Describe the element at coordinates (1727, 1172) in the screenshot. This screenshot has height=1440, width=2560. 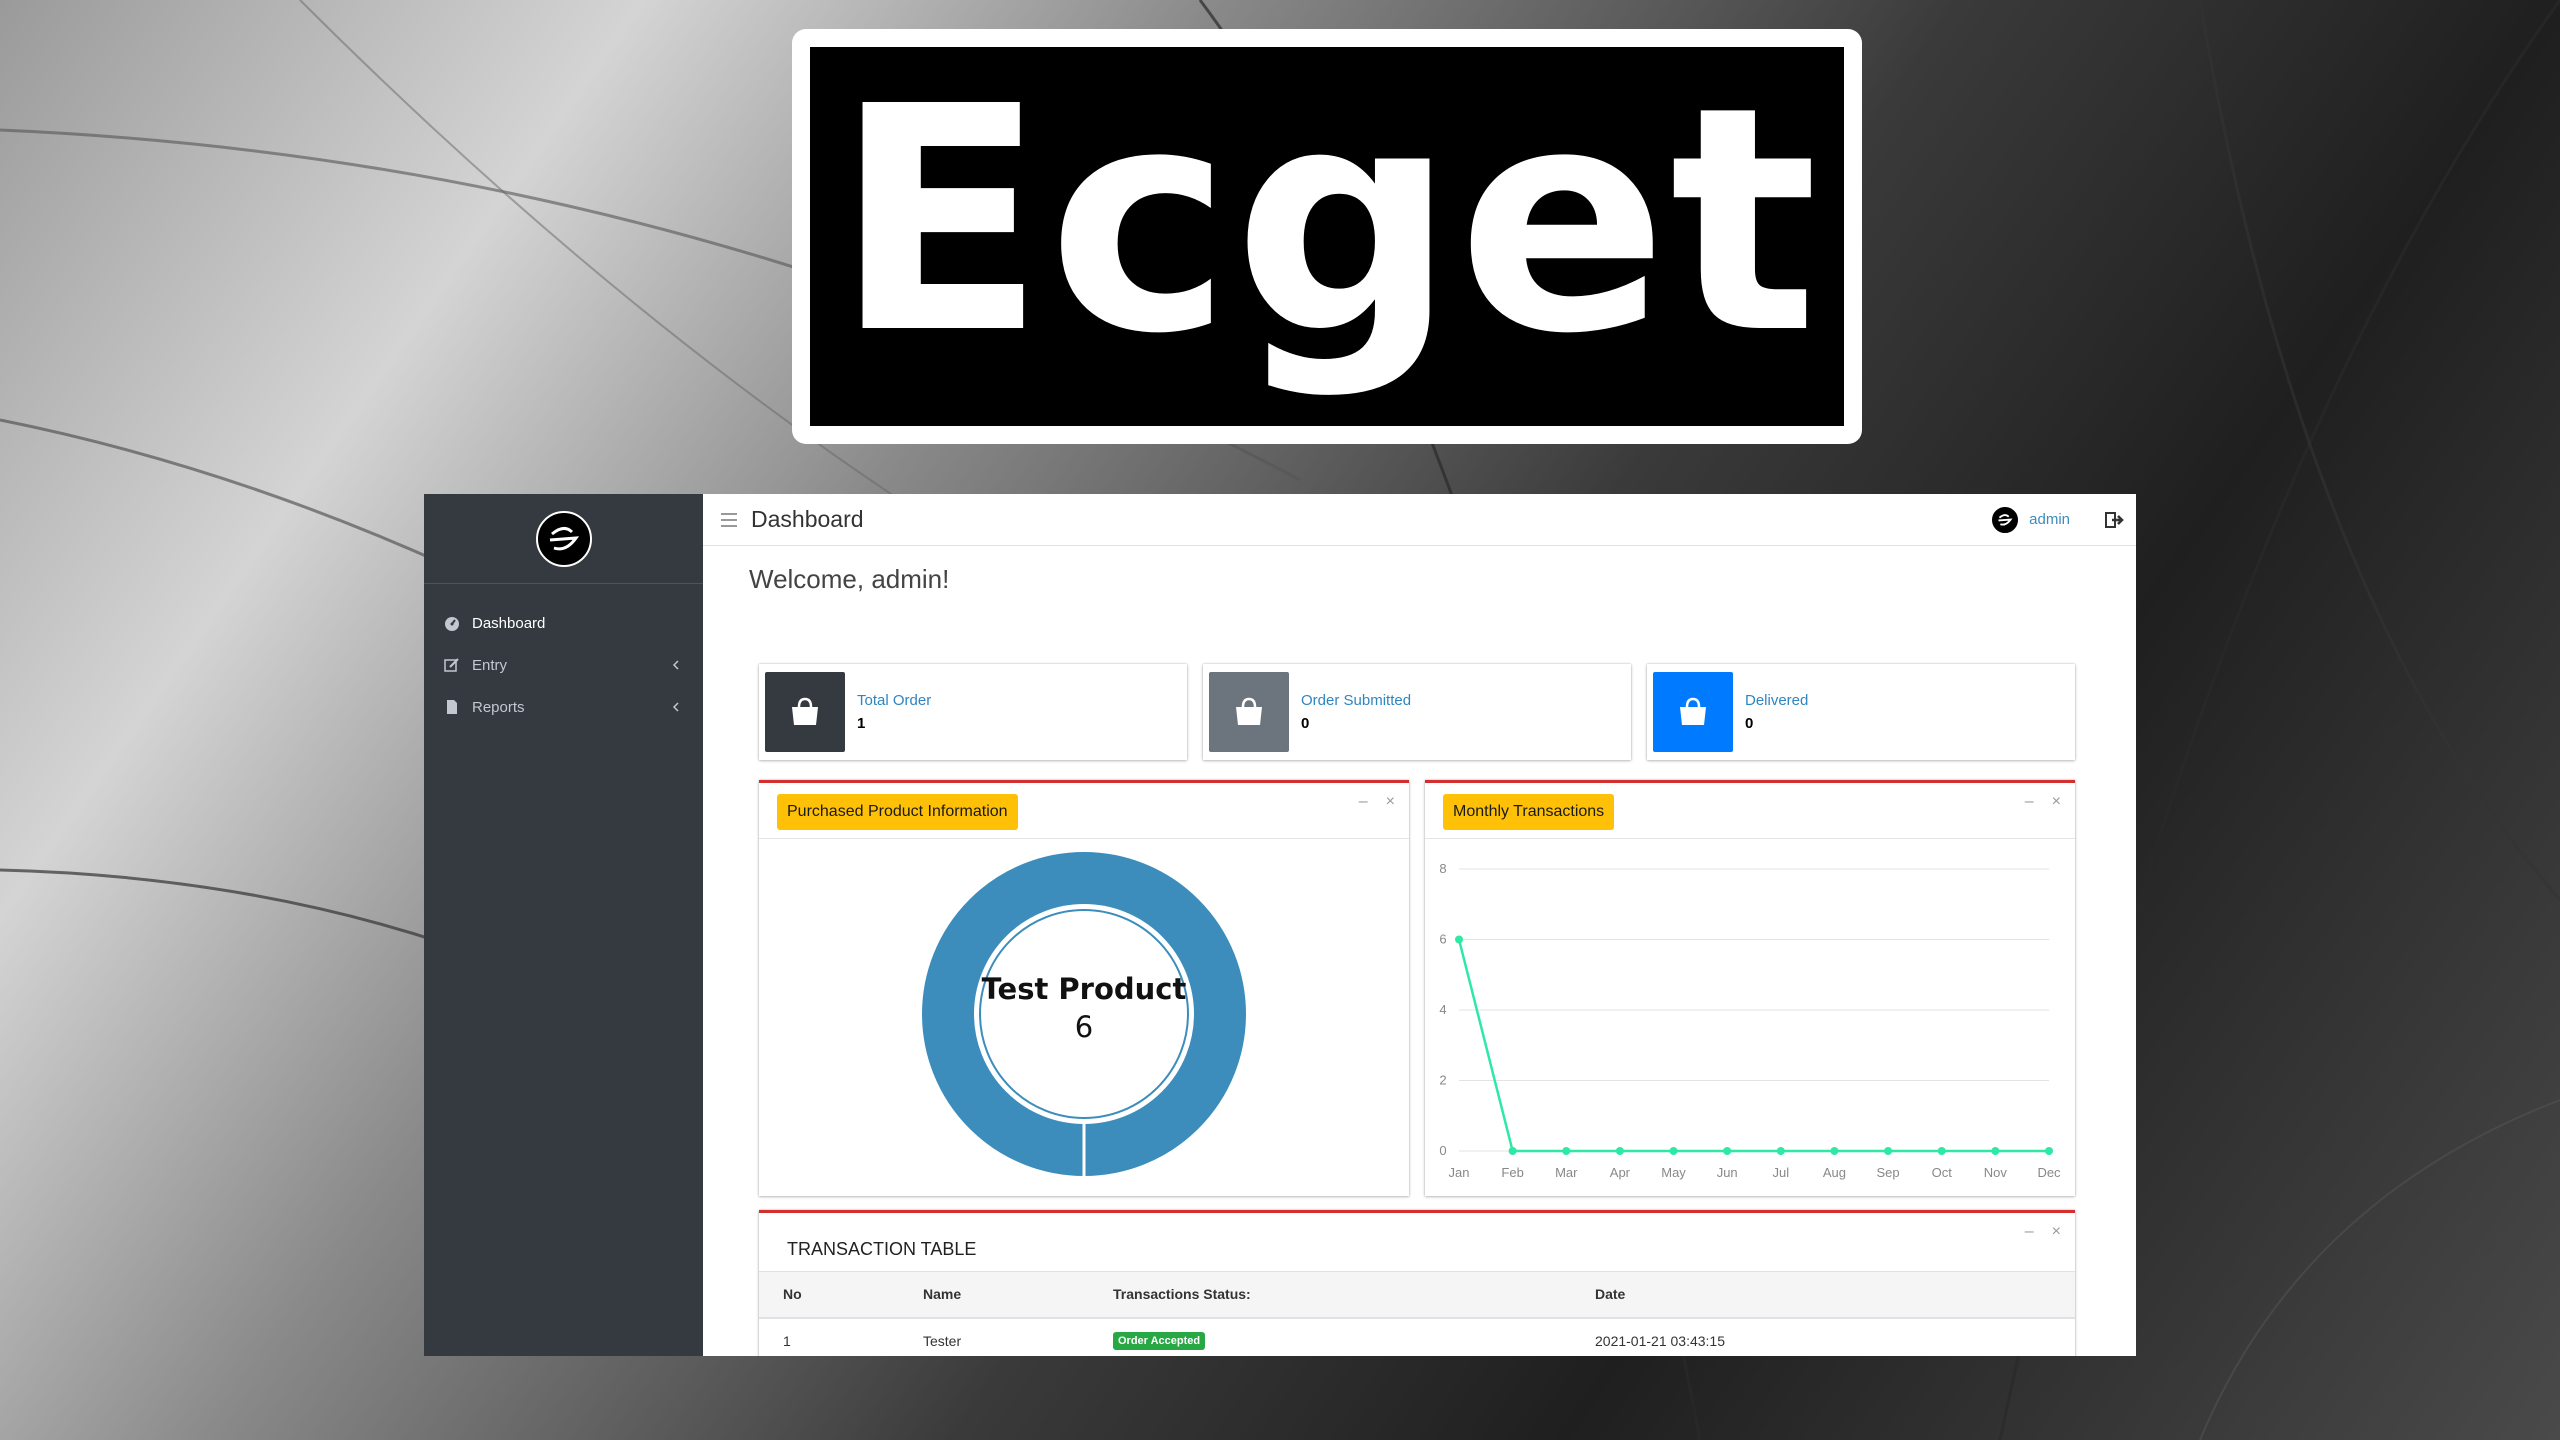
I see `x-tick-label: Jun` at that location.